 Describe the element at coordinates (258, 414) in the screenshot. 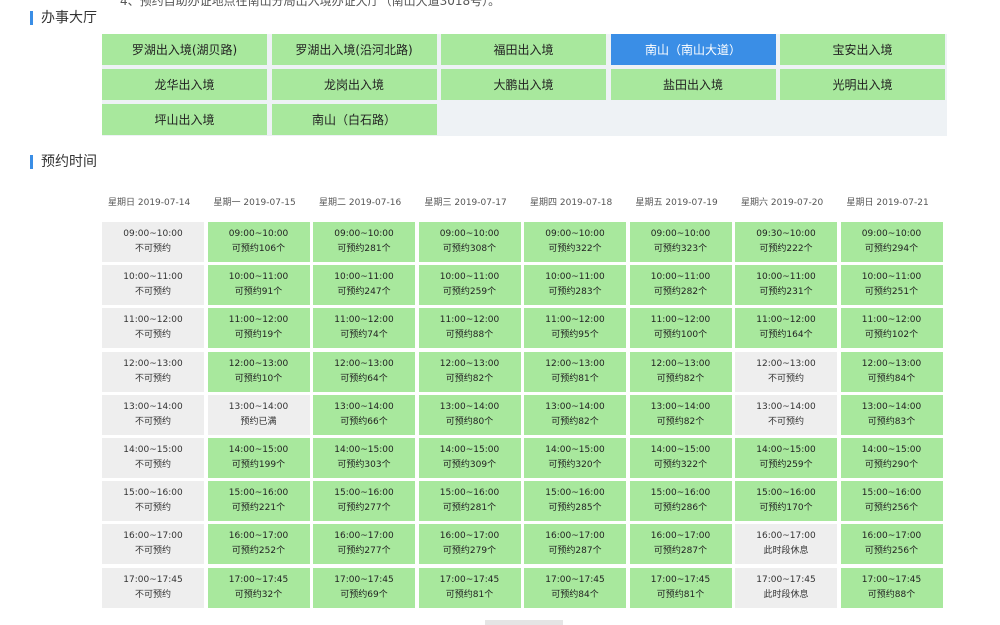

I see `time-slot: 13:00~14:00 预约已满` at that location.